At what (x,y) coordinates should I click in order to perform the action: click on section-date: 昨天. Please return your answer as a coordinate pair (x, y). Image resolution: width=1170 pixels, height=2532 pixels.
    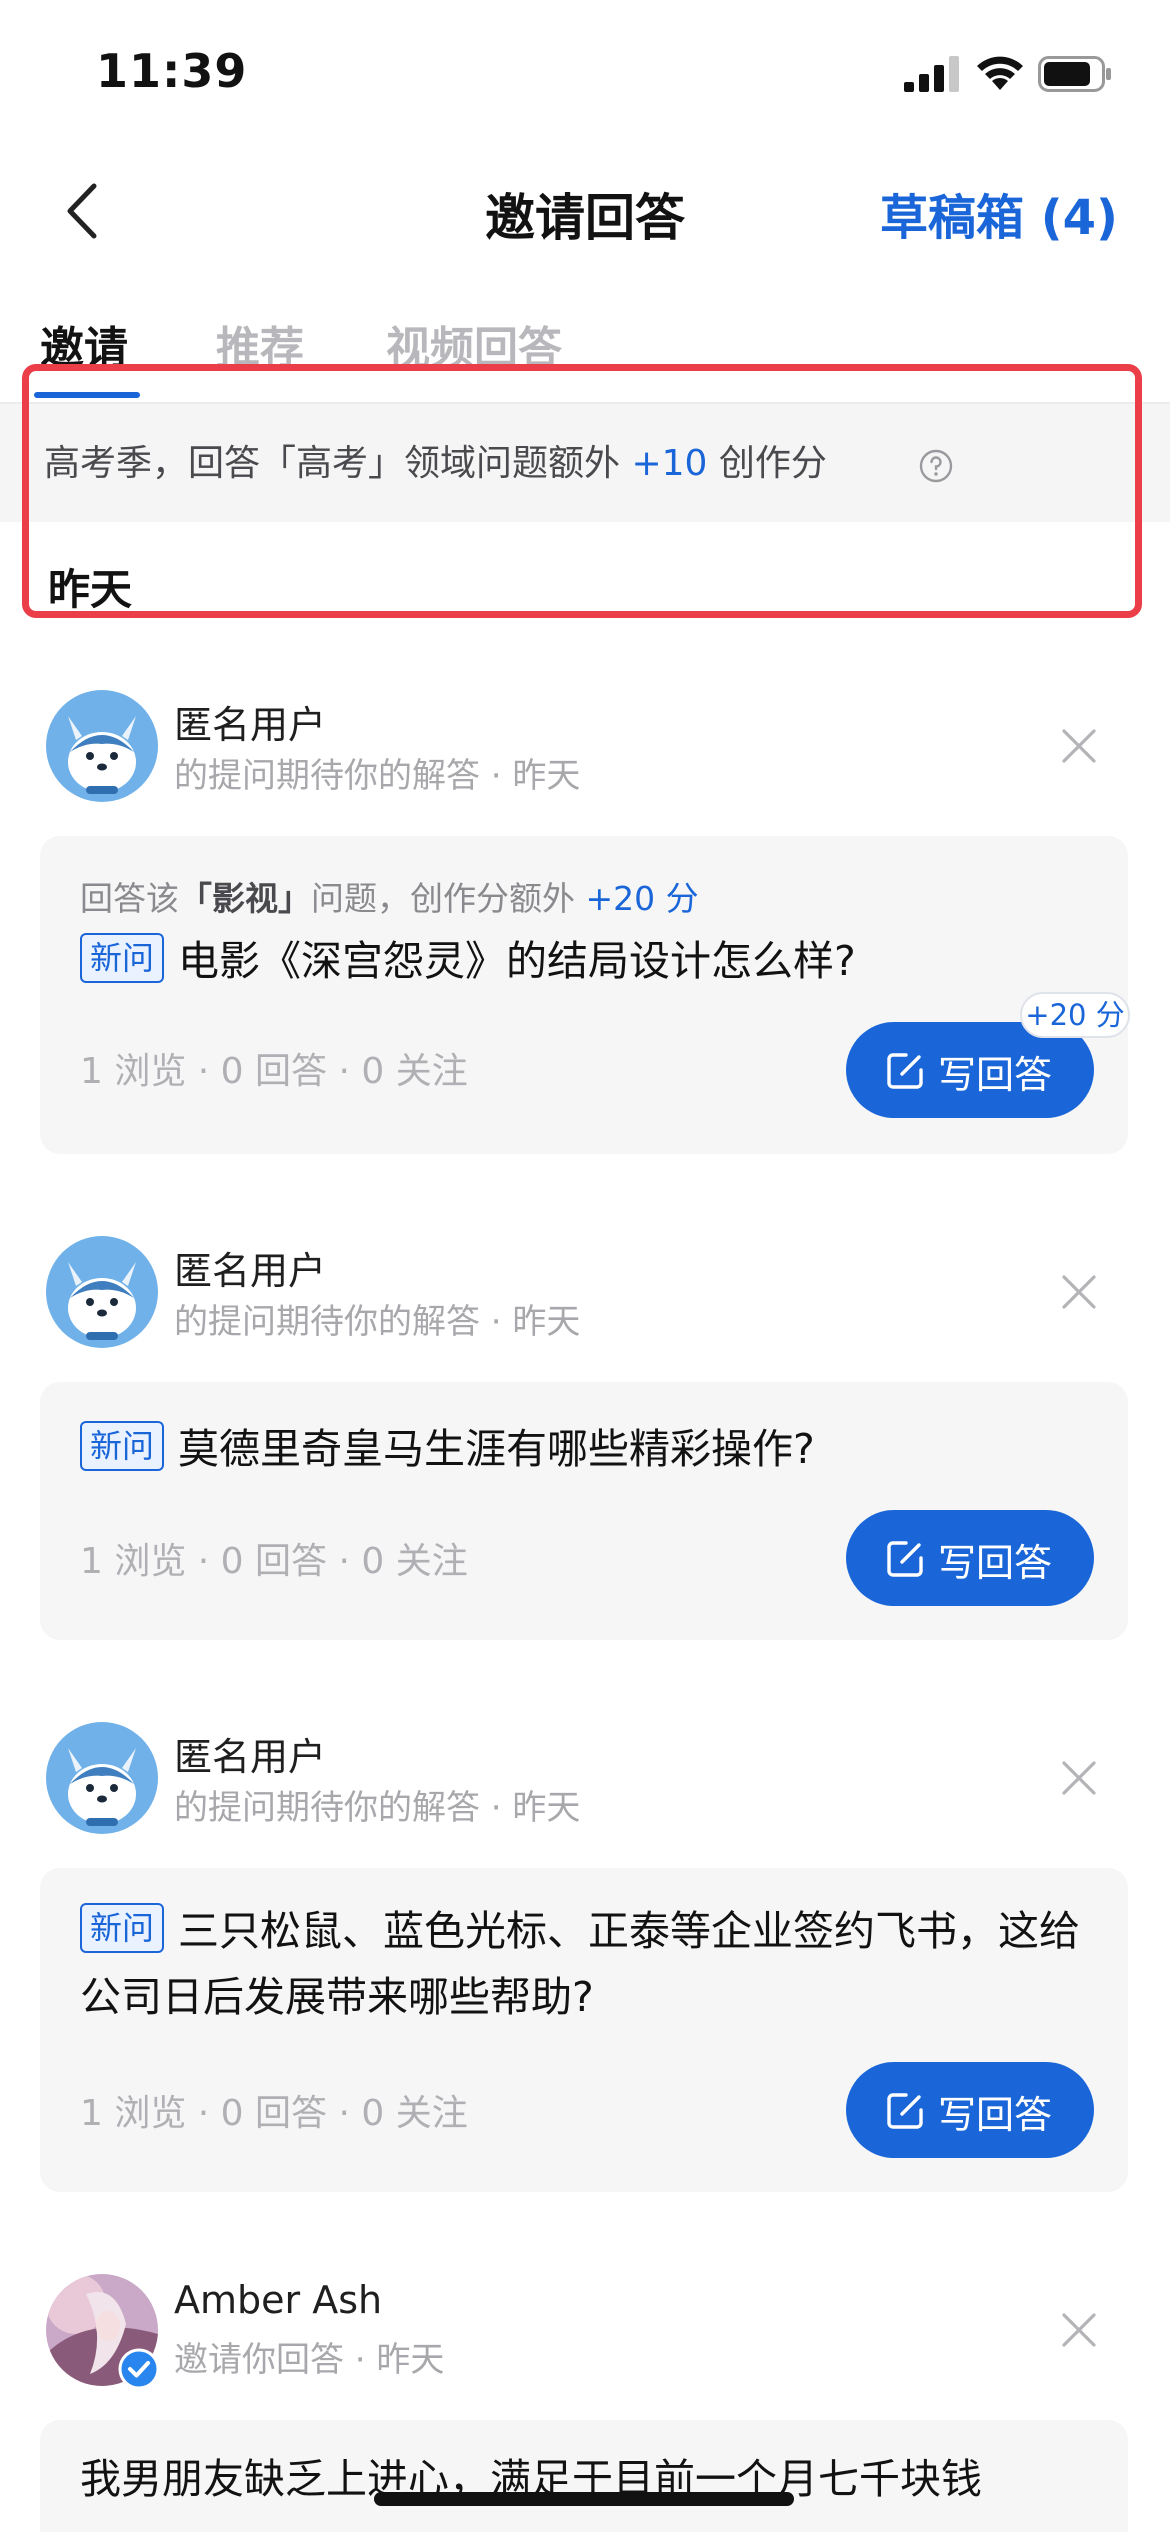
    Looking at the image, I should click on (90, 589).